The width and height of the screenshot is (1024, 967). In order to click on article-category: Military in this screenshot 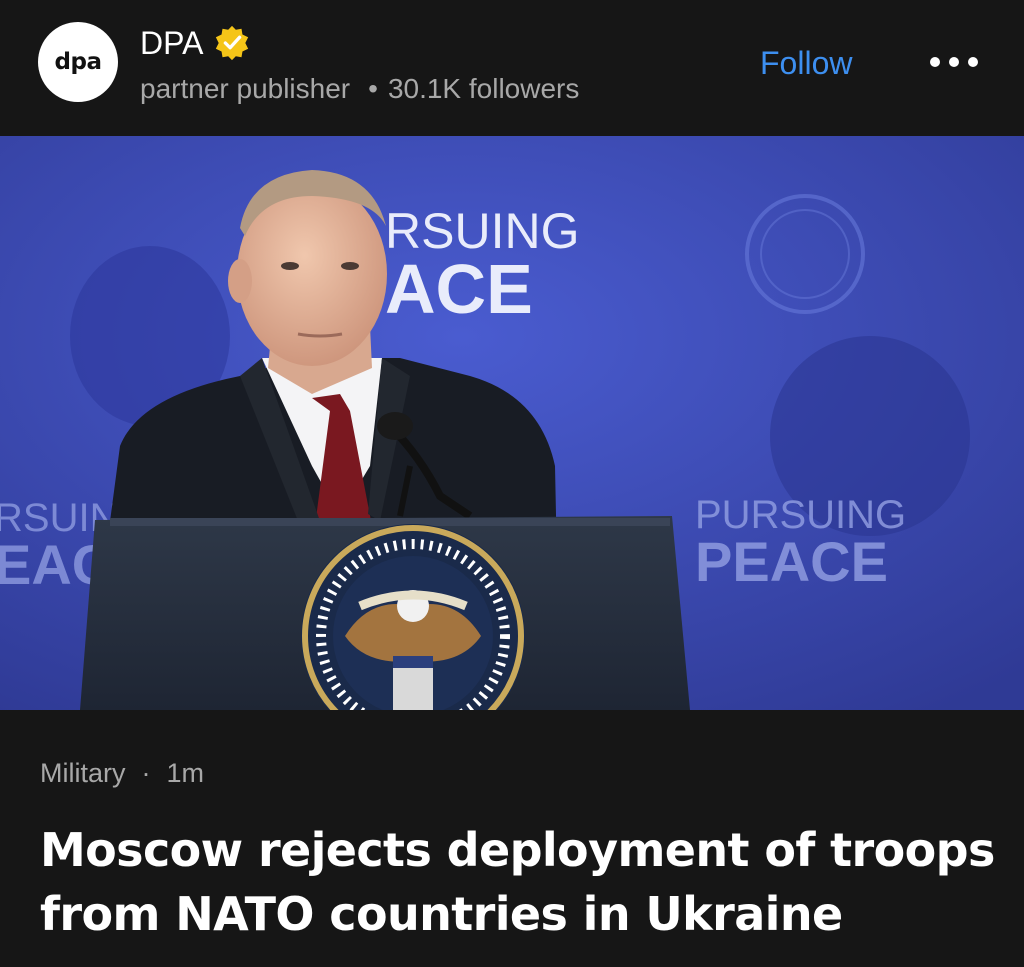, I will do `click(83, 773)`.